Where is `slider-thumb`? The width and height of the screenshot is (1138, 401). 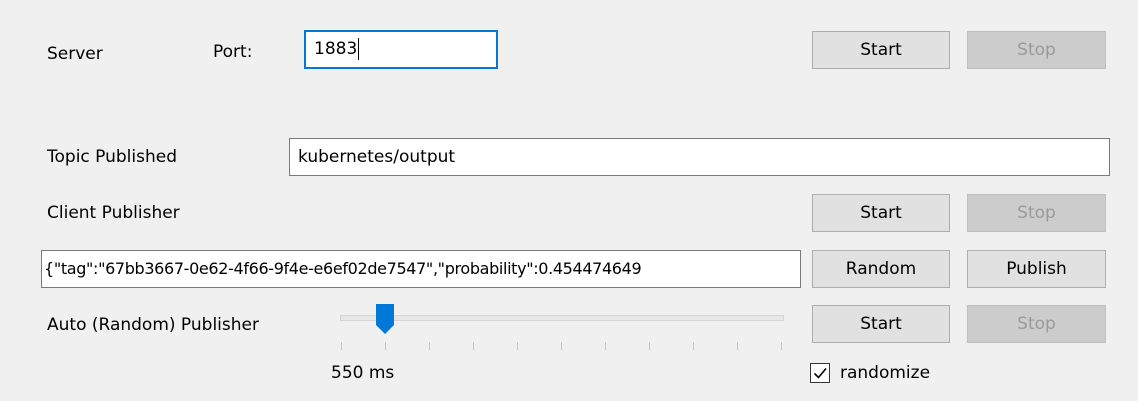
slider-thumb is located at coordinates (385, 319).